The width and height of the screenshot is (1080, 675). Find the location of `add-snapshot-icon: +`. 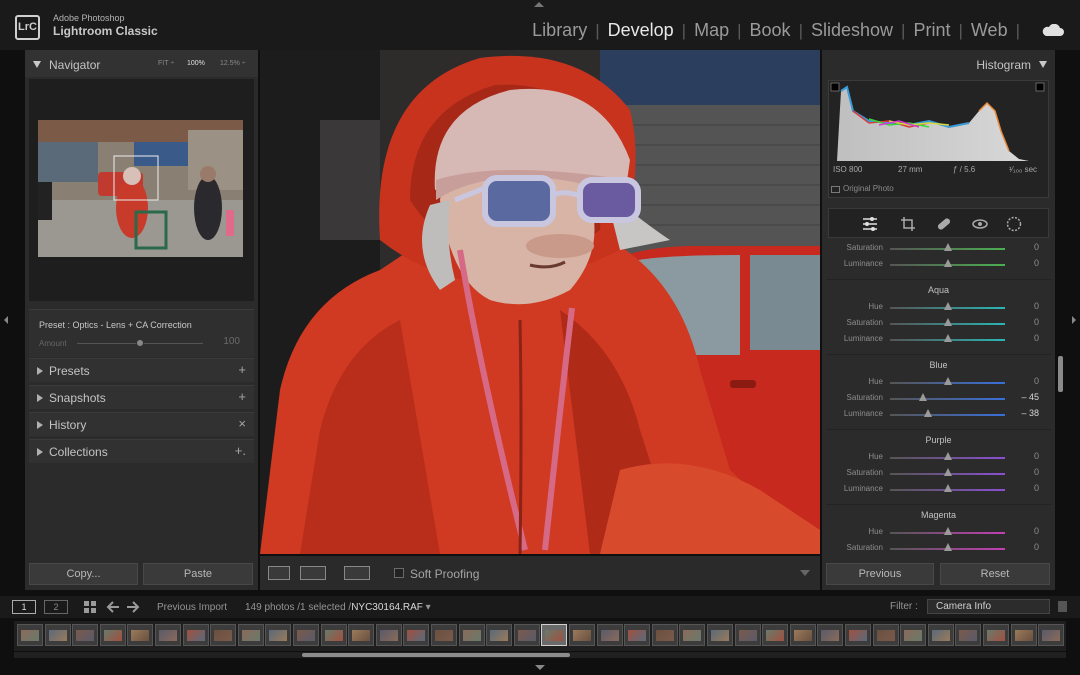

add-snapshot-icon: + is located at coordinates (242, 396).